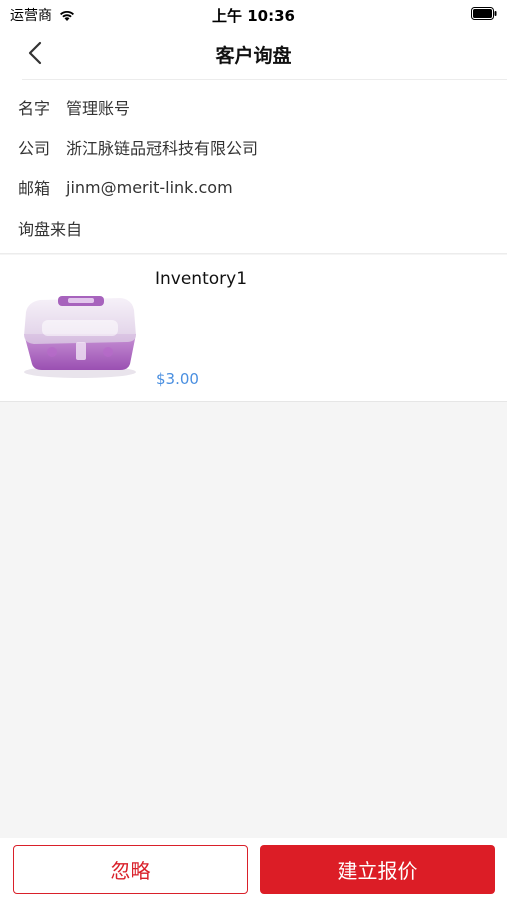 The image size is (507, 900). Describe the element at coordinates (98, 108) in the screenshot. I see `name-value: 管理账号` at that location.